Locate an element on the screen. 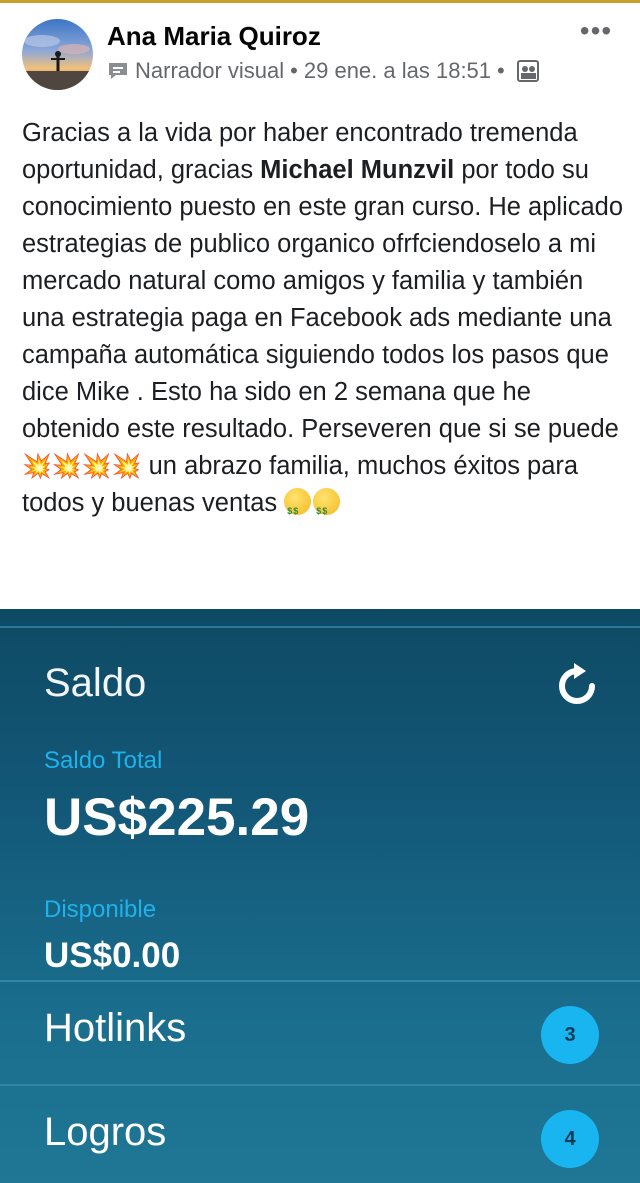 The height and width of the screenshot is (1183, 640). avatar-image is located at coordinates (57, 54).